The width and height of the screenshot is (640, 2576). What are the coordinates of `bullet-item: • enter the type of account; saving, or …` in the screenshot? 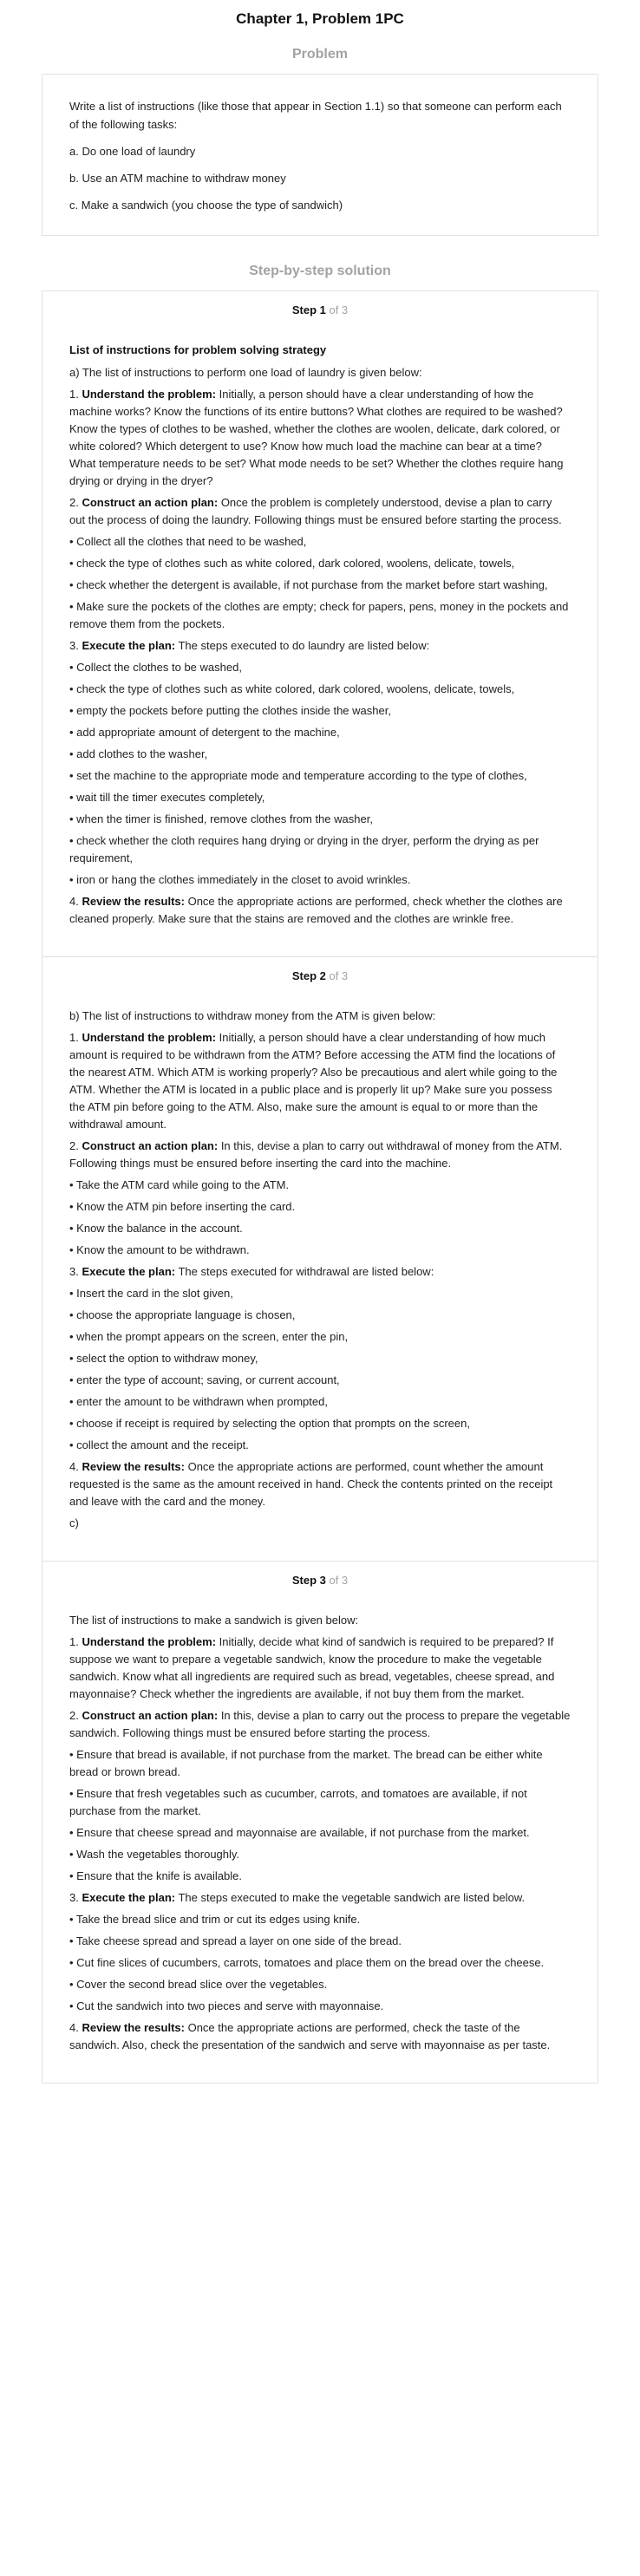 It's located at (204, 1380).